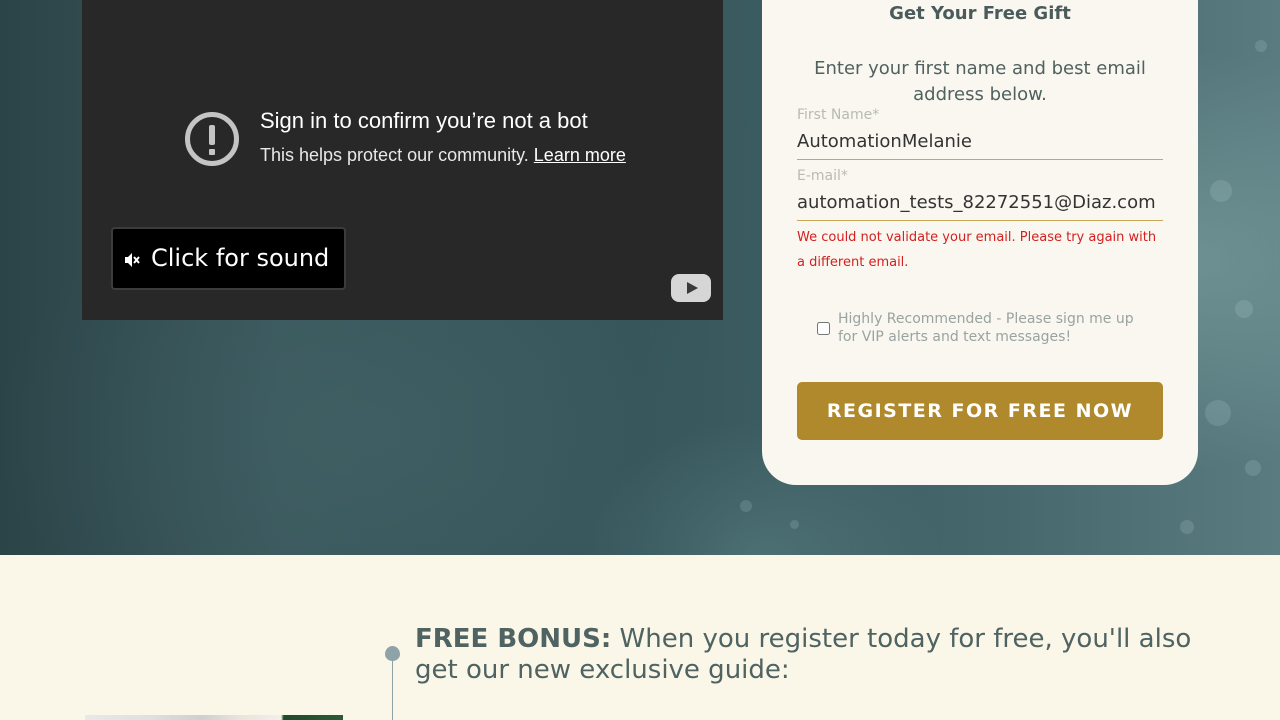 The height and width of the screenshot is (720, 1280). I want to click on bonus-lead: FREE BONUS:, so click(513, 639).